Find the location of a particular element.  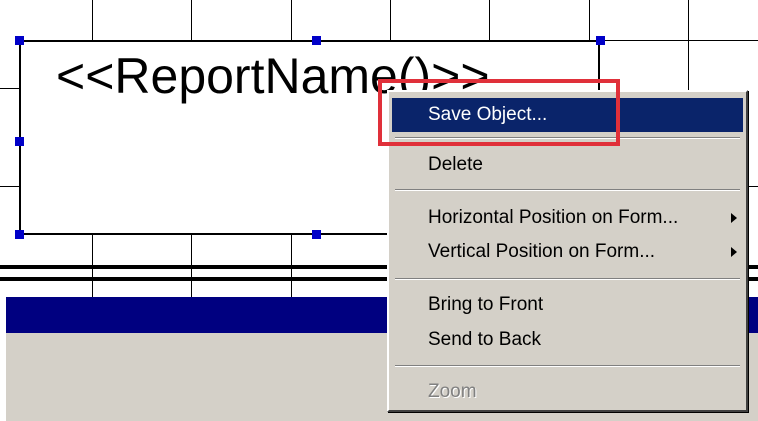

resize-handle-top-right is located at coordinates (600, 40).